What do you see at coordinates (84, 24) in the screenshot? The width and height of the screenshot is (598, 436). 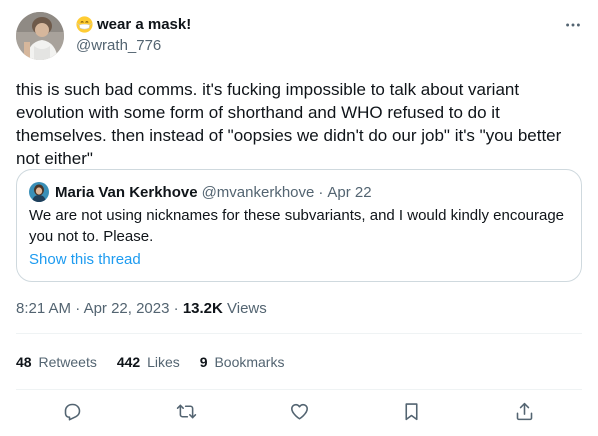 I see `face-with-mask-icon` at bounding box center [84, 24].